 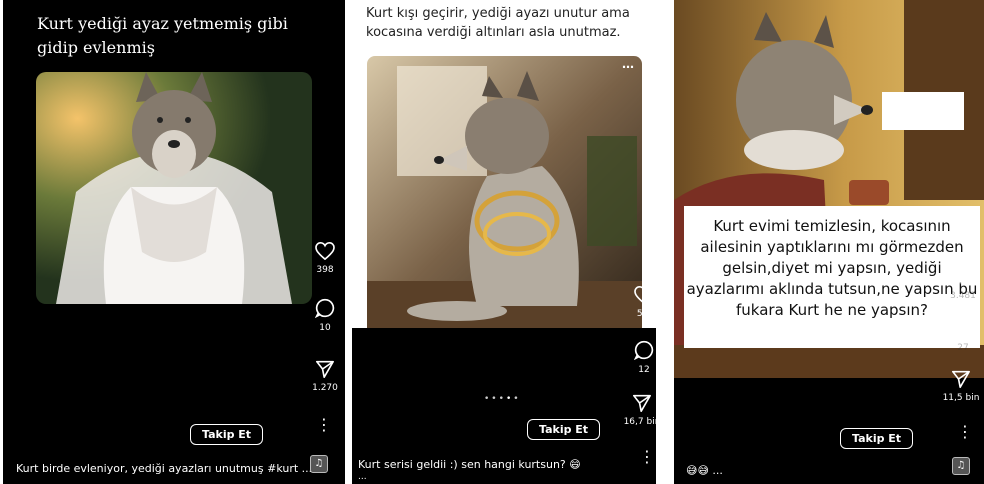 What do you see at coordinates (644, 370) in the screenshot?
I see `comment-count: 12` at bounding box center [644, 370].